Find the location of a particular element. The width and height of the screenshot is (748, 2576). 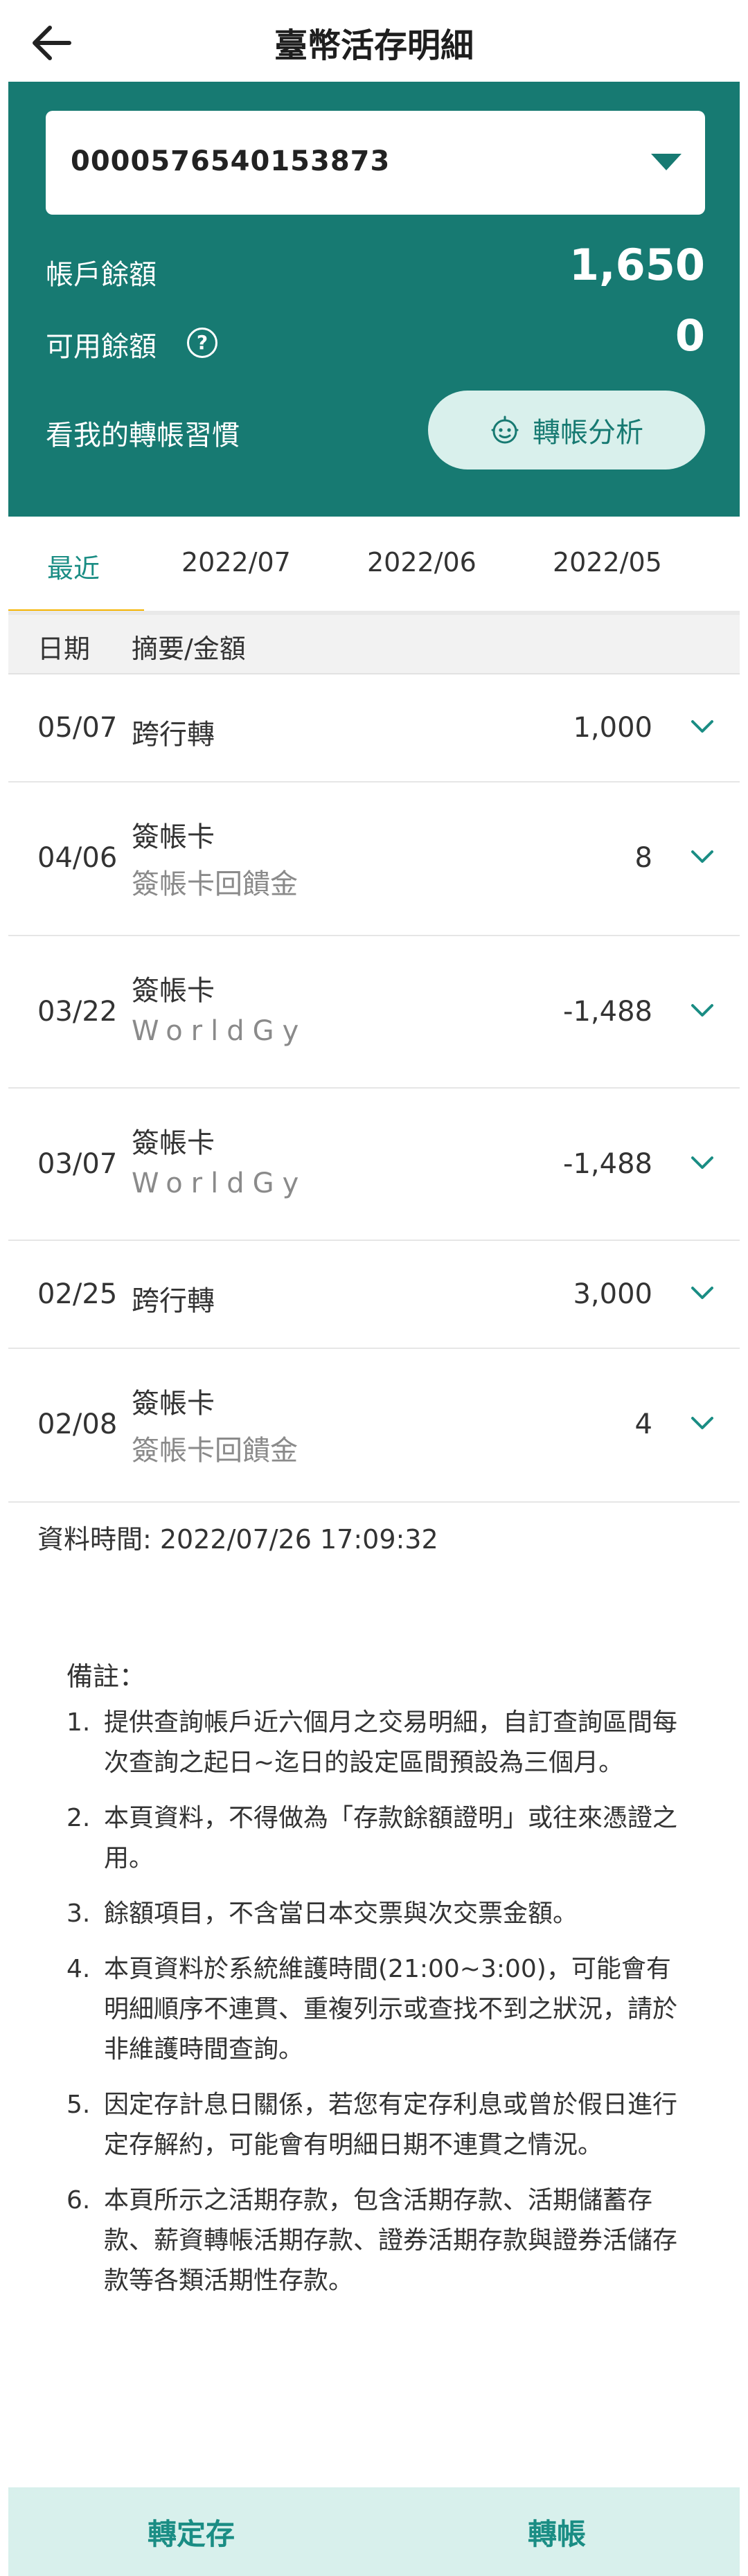

notes-title: 備註： is located at coordinates (106, 1676).